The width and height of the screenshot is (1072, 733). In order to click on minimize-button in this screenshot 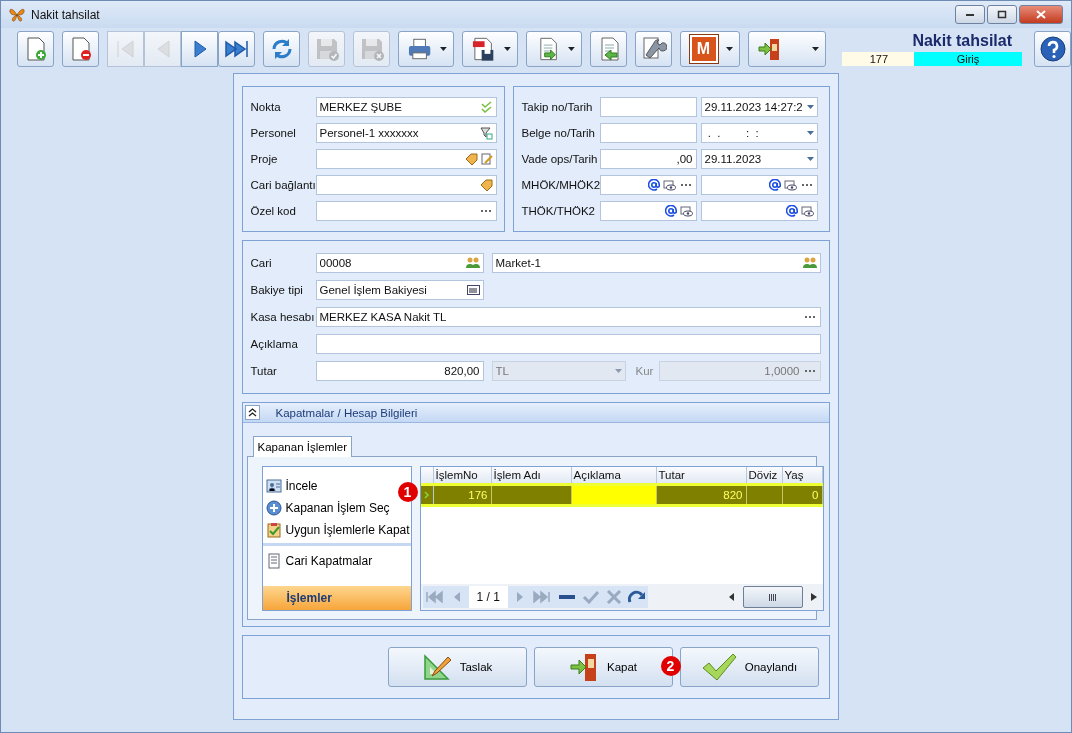, I will do `click(970, 14)`.